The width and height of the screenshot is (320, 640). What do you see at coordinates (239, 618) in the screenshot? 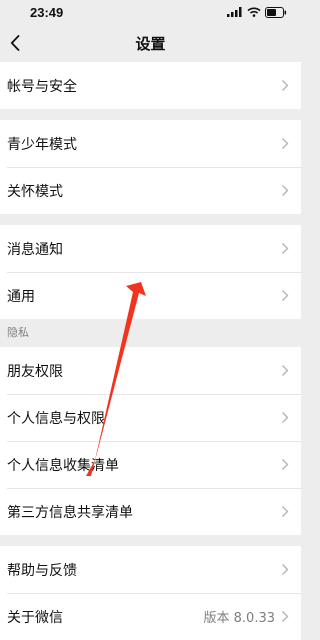
I see `version-value: 版本 8.0.33` at bounding box center [239, 618].